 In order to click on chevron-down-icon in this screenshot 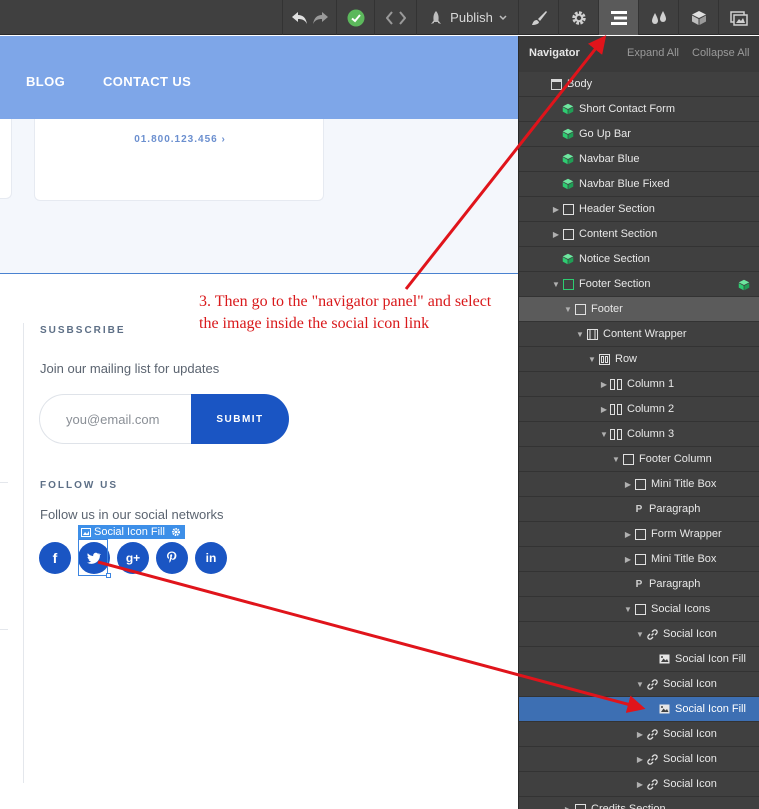, I will do `click(503, 17)`.